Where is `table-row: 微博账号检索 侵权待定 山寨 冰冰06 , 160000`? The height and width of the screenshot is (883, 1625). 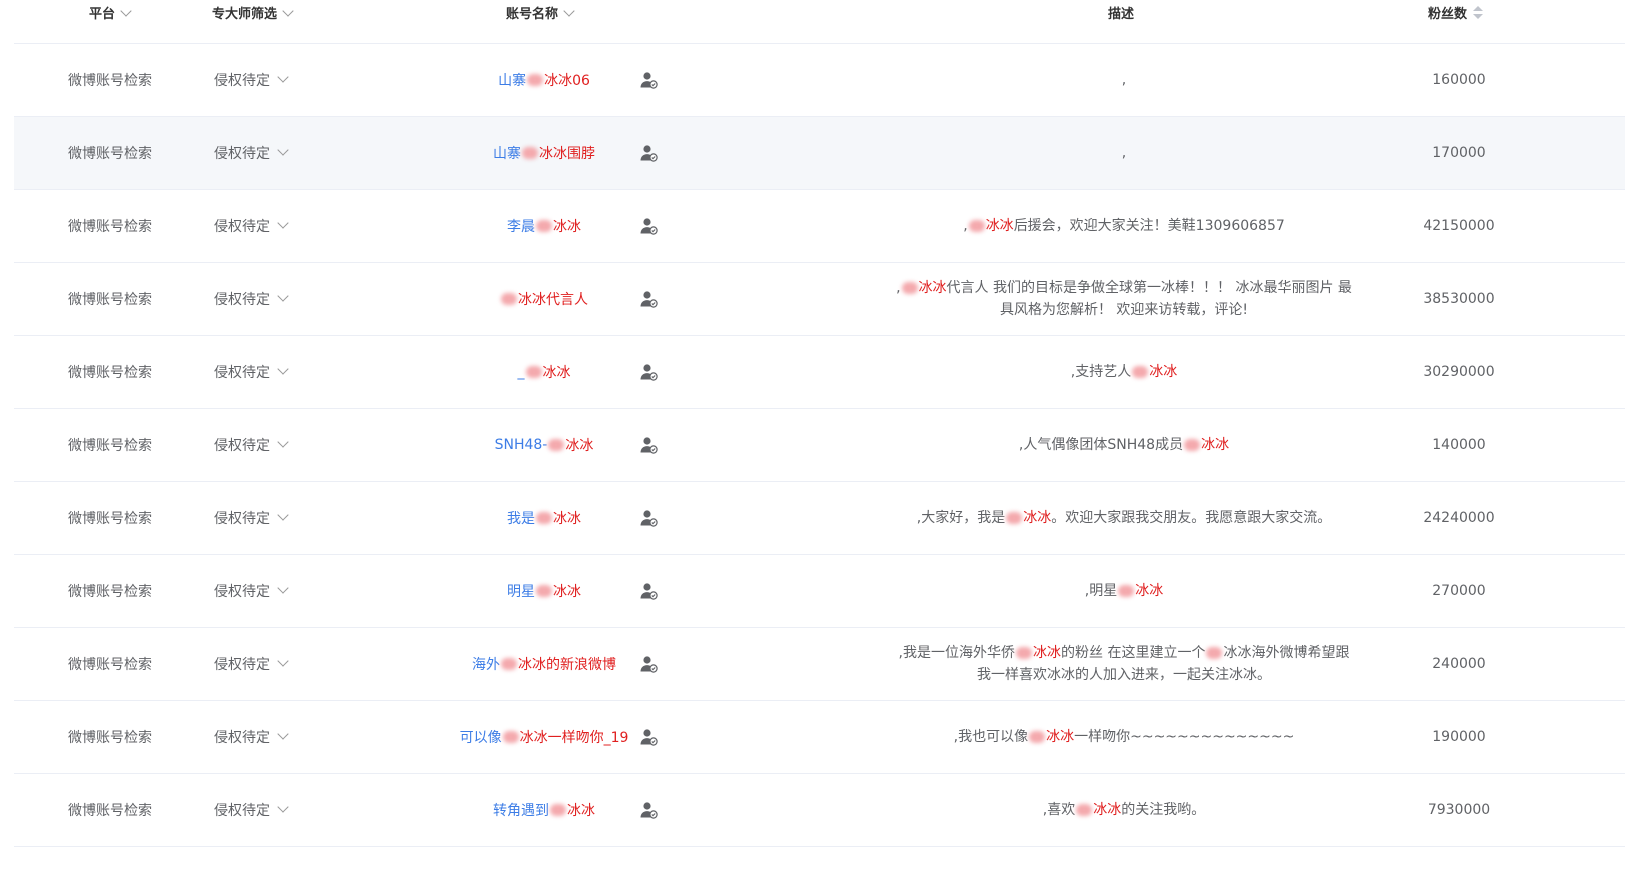
table-row: 微博账号检索 侵权待定 山寨 冰冰06 , 160000 is located at coordinates (819, 80).